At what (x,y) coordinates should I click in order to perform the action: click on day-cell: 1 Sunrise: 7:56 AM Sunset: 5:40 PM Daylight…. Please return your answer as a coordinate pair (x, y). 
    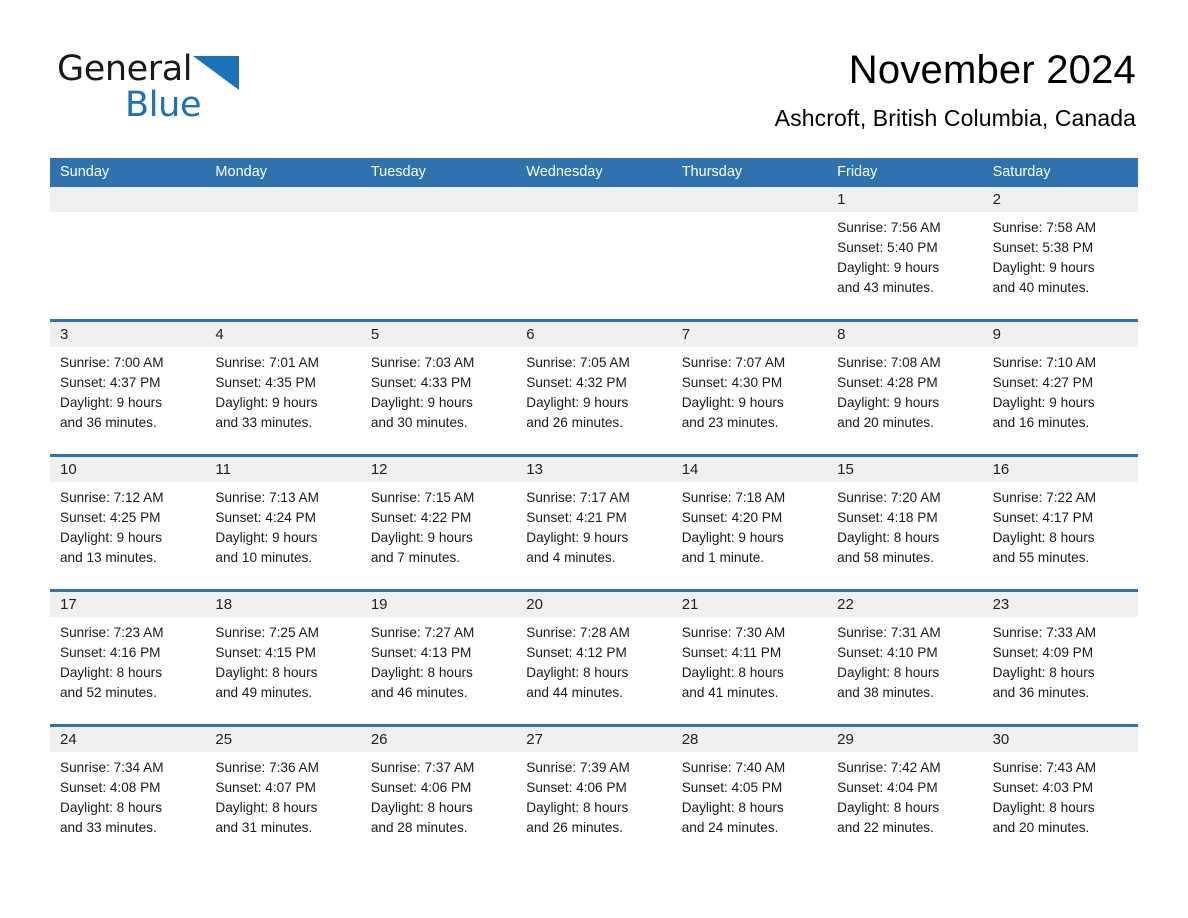
    Looking at the image, I should click on (905, 253).